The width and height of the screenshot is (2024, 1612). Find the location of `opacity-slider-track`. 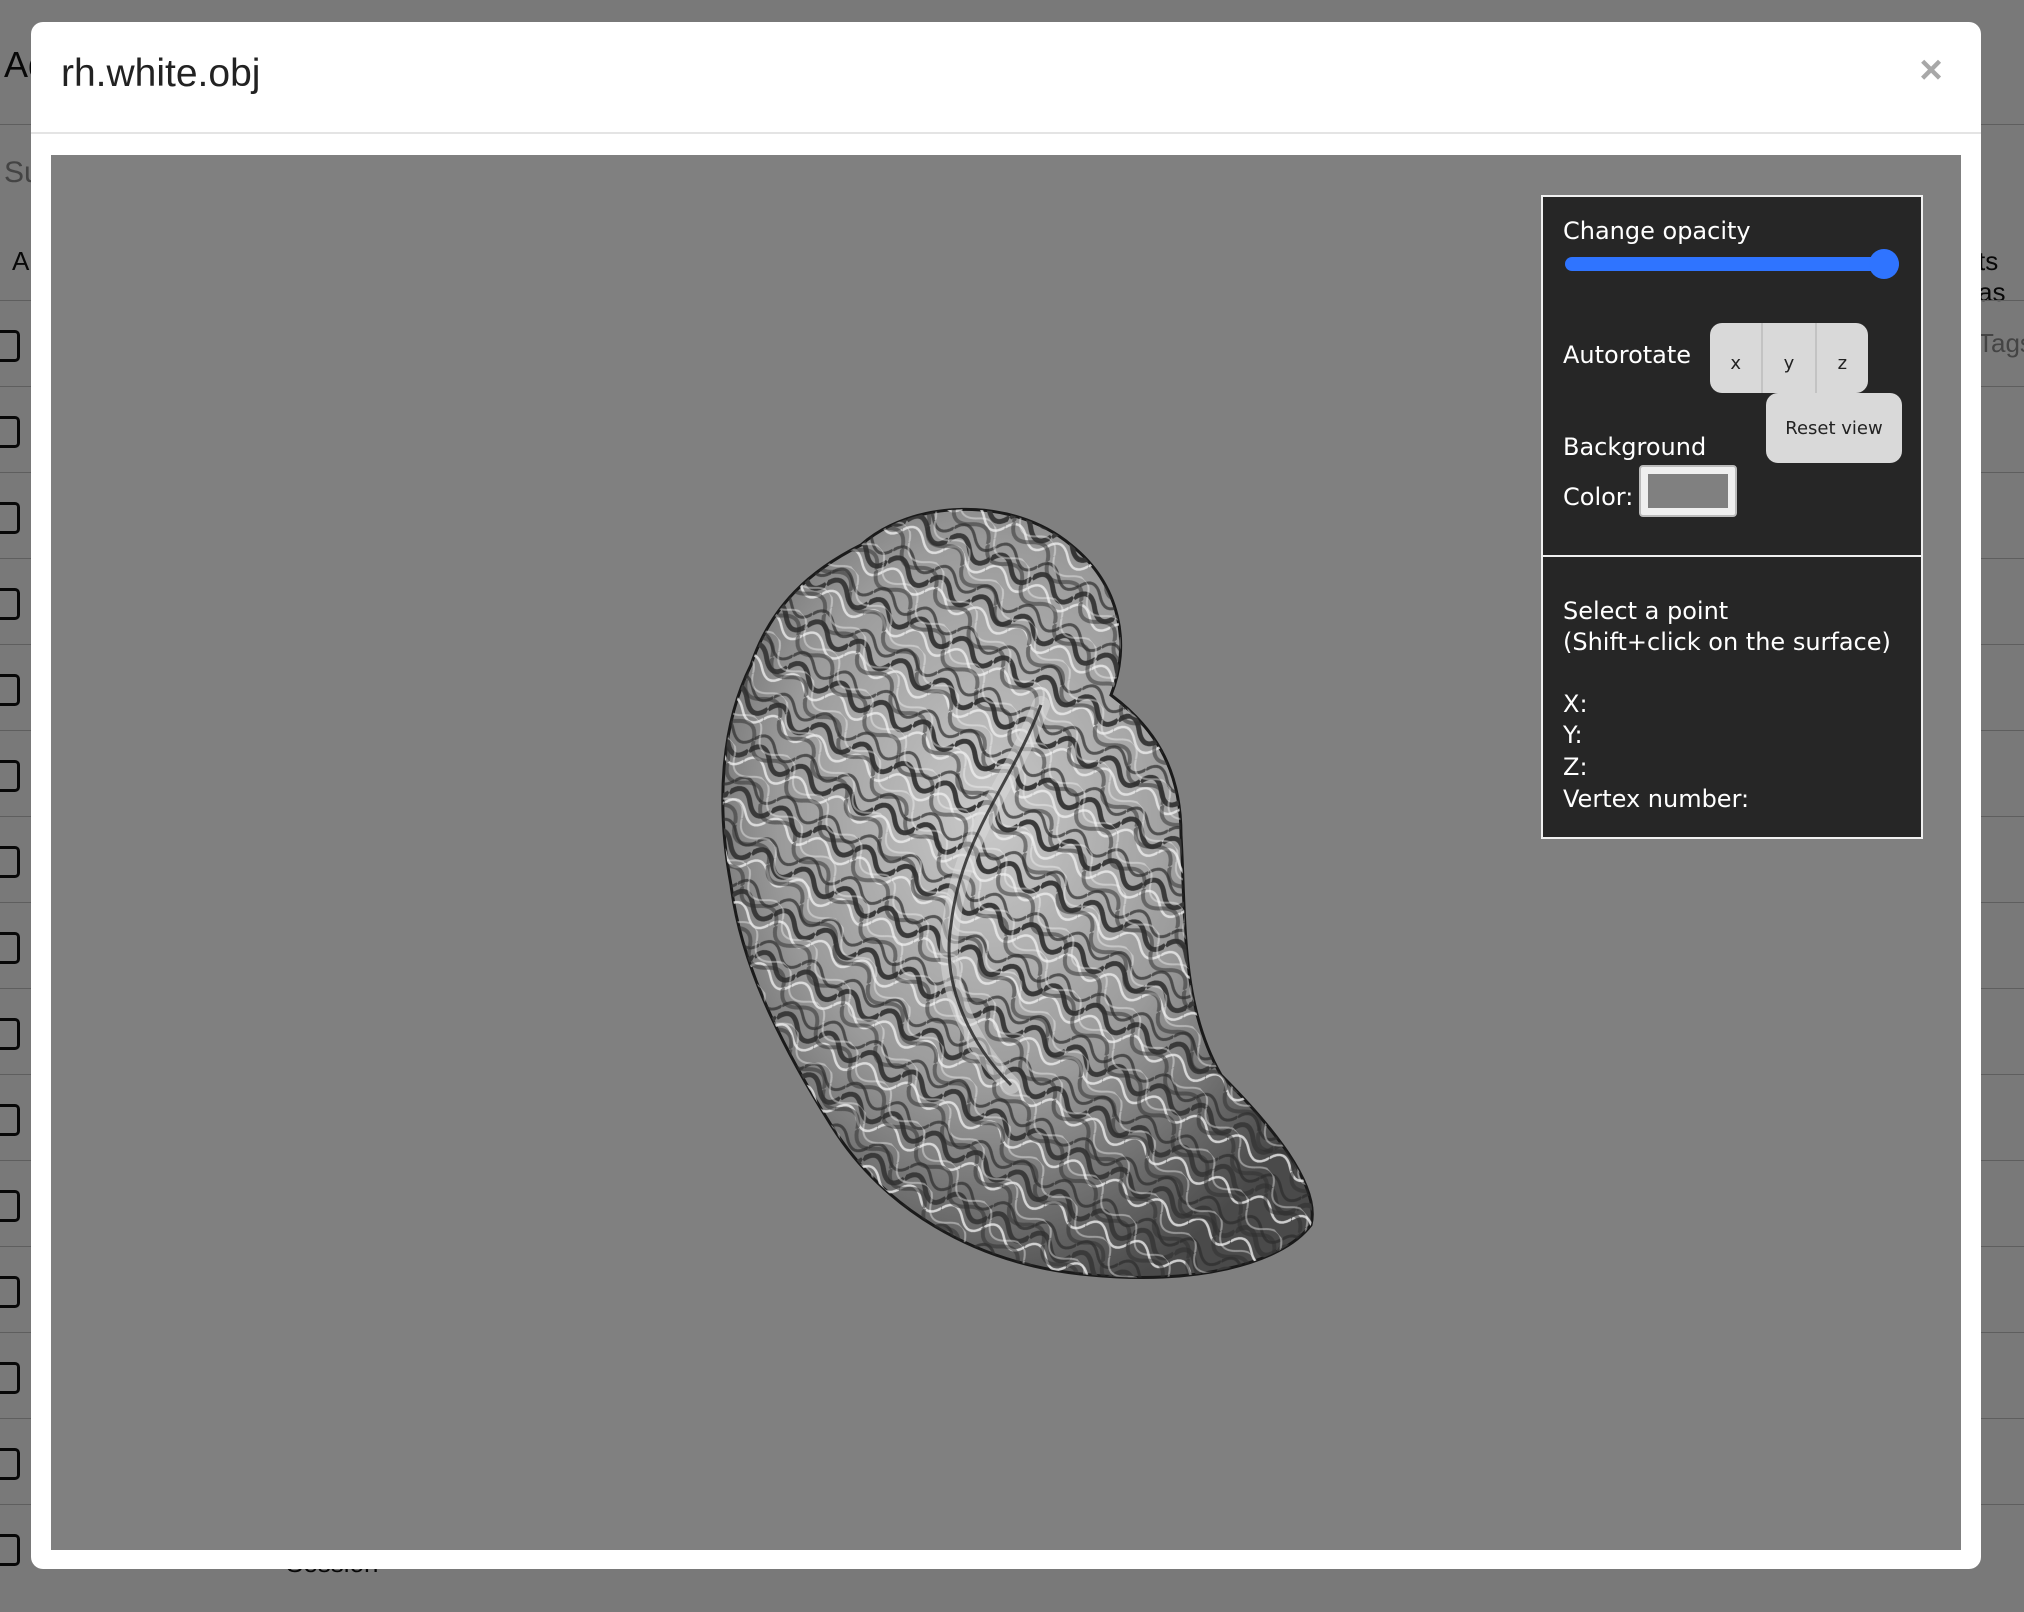

opacity-slider-track is located at coordinates (1732, 264).